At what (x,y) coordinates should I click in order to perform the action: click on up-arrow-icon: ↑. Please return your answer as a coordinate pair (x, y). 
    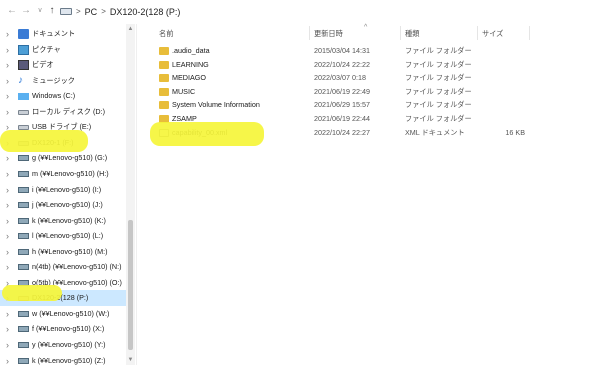
    Looking at the image, I should click on (52, 11).